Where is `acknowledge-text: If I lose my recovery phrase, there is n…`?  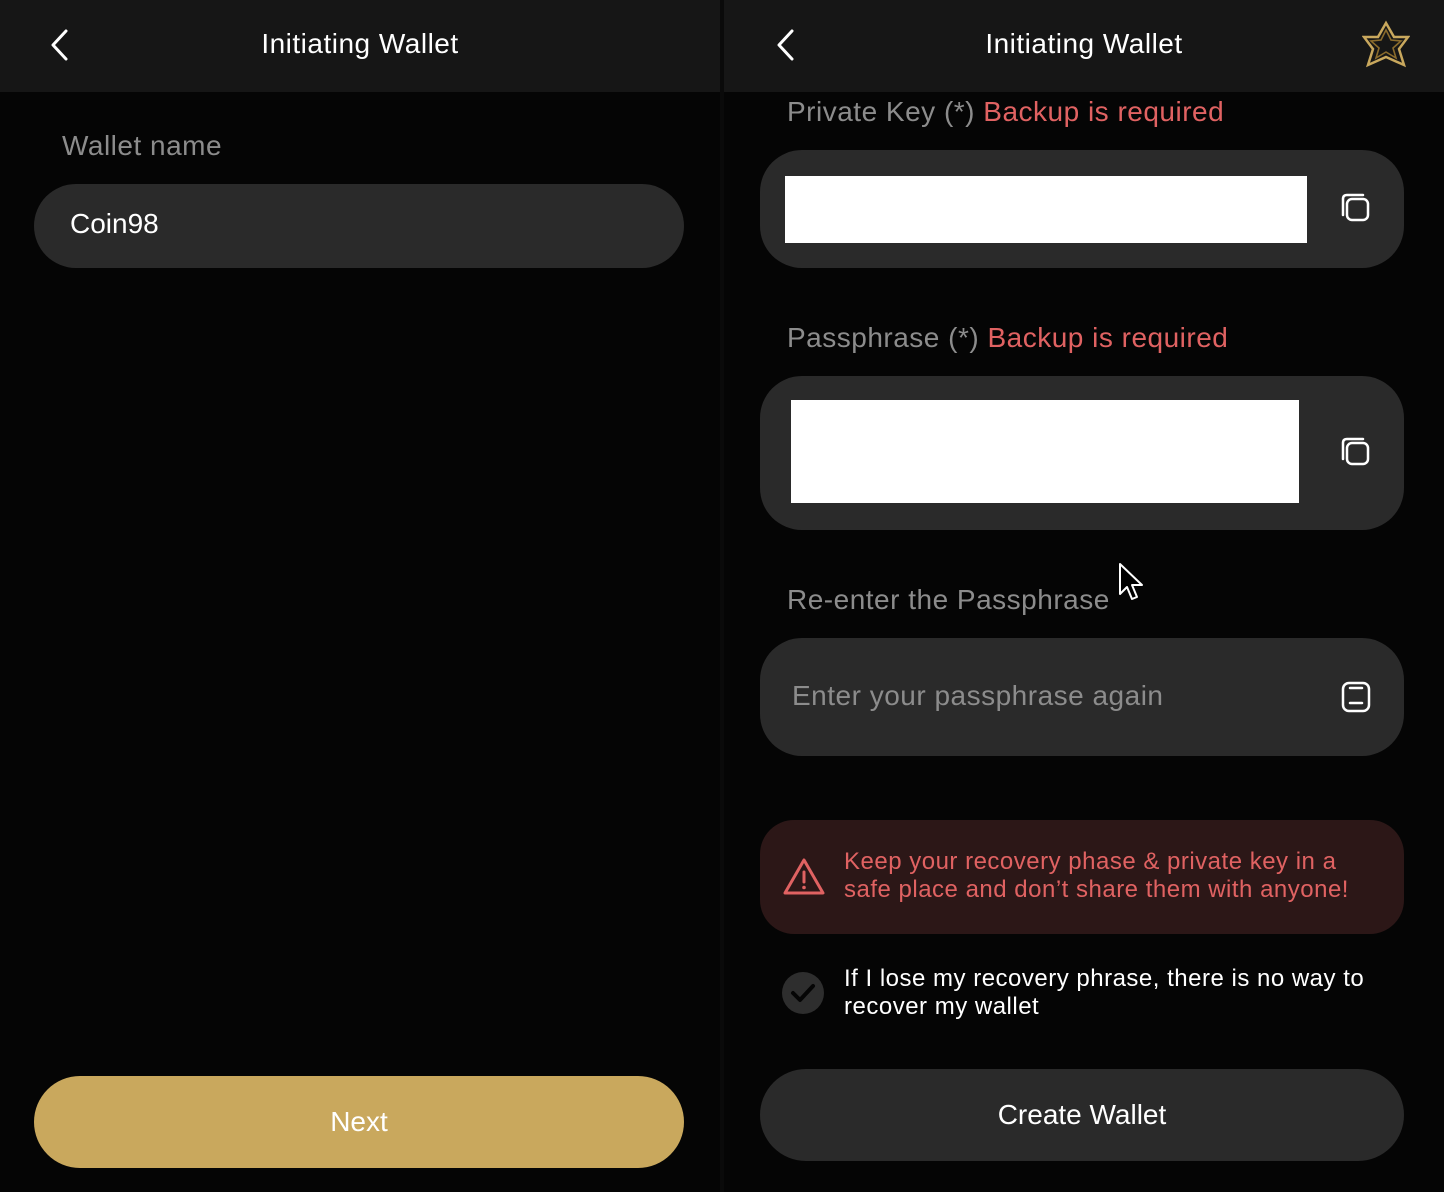 acknowledge-text: If I lose my recovery phrase, there is n… is located at coordinates (1104, 992).